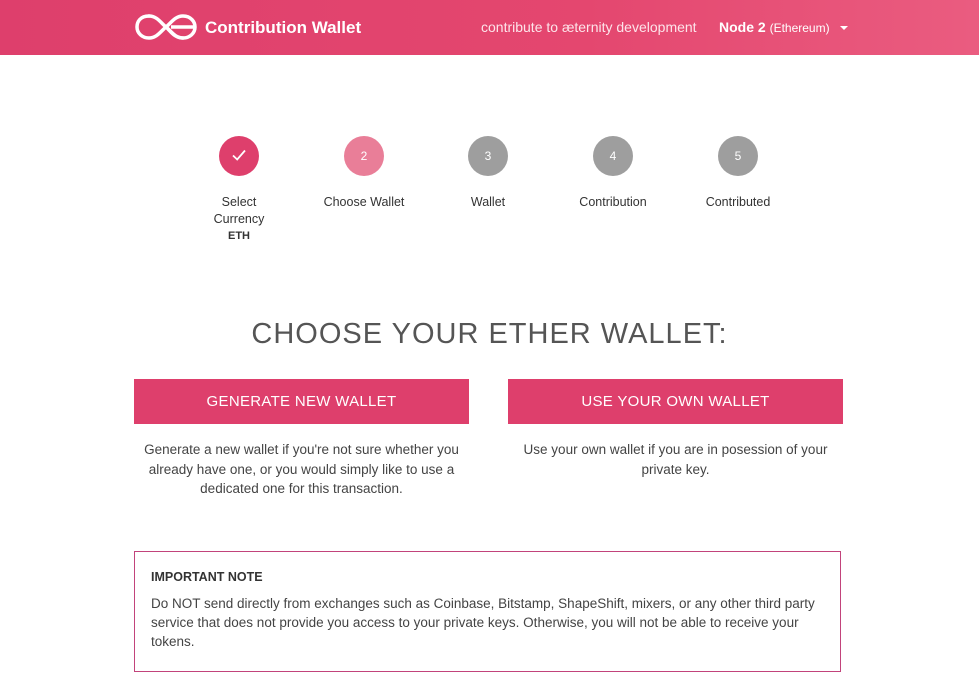  What do you see at coordinates (799, 28) in the screenshot?
I see `node-network: (Ethereum)` at bounding box center [799, 28].